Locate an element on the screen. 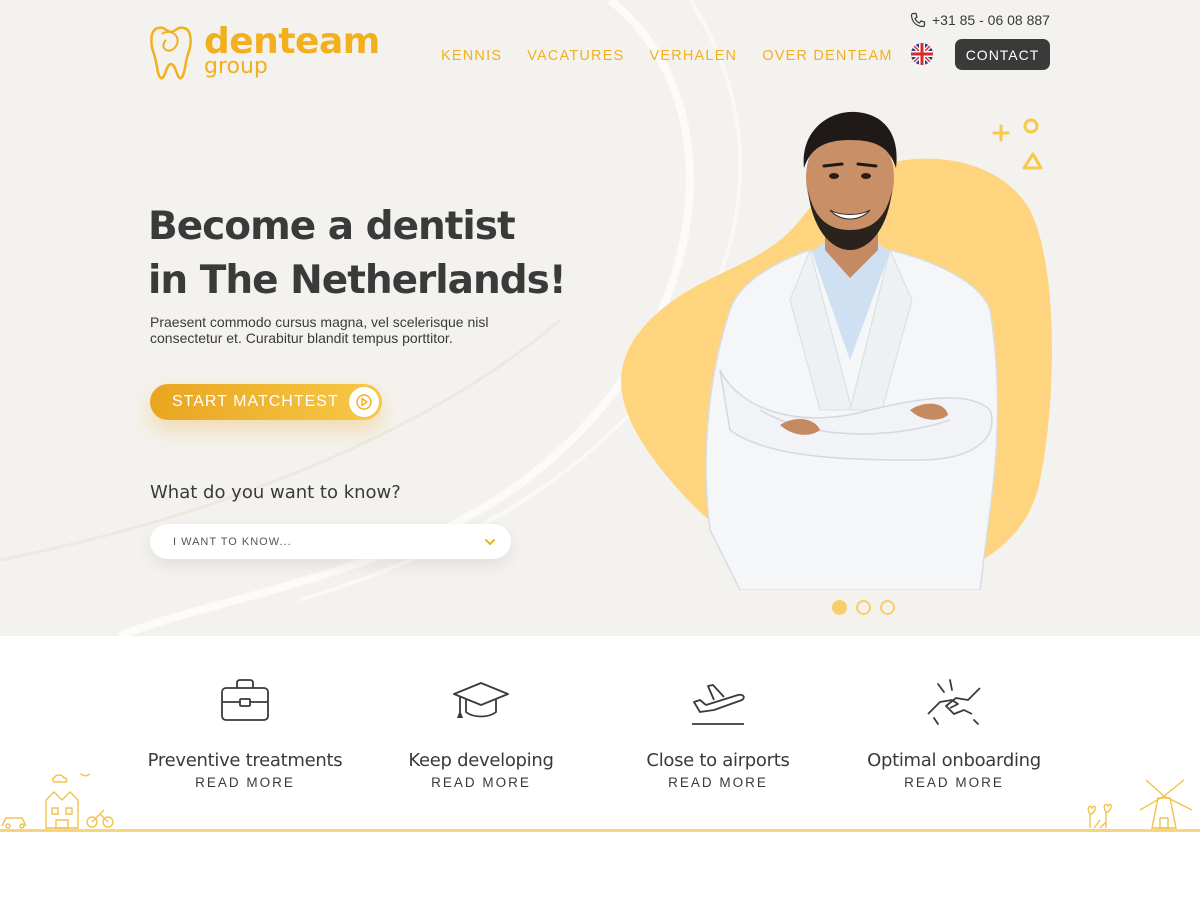  chevron-down-icon is located at coordinates (490, 542).